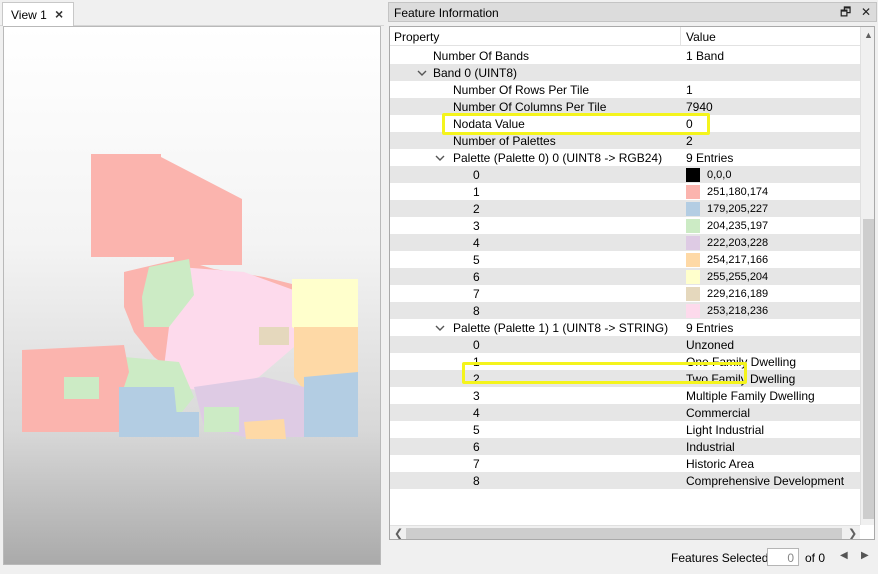  What do you see at coordinates (719, 175) in the screenshot?
I see `rgb-value: 0,0,0` at bounding box center [719, 175].